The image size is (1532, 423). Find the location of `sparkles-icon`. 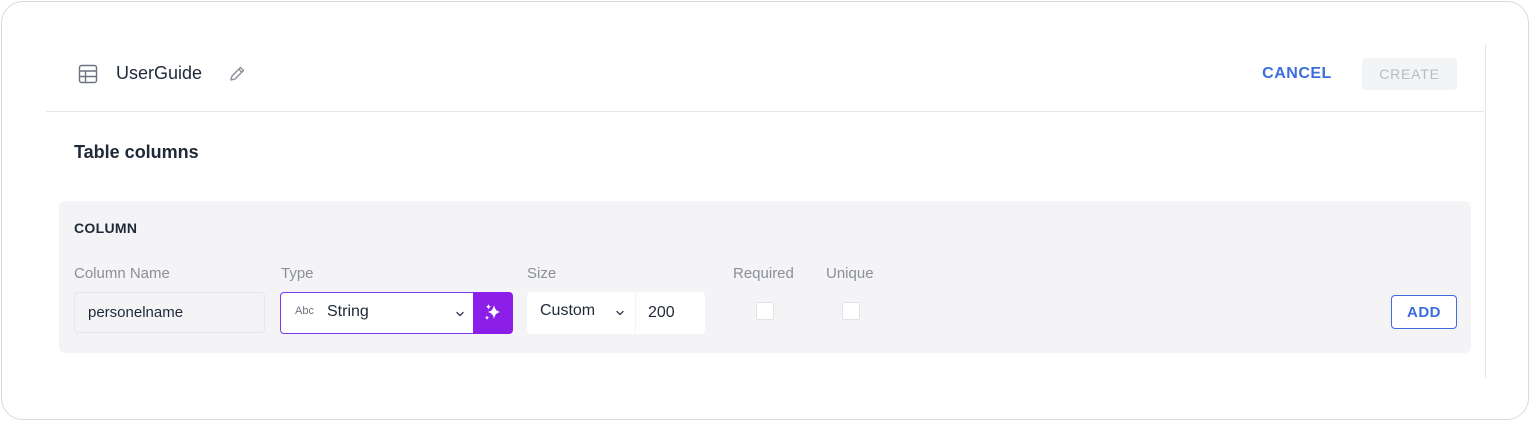

sparkles-icon is located at coordinates (492, 312).